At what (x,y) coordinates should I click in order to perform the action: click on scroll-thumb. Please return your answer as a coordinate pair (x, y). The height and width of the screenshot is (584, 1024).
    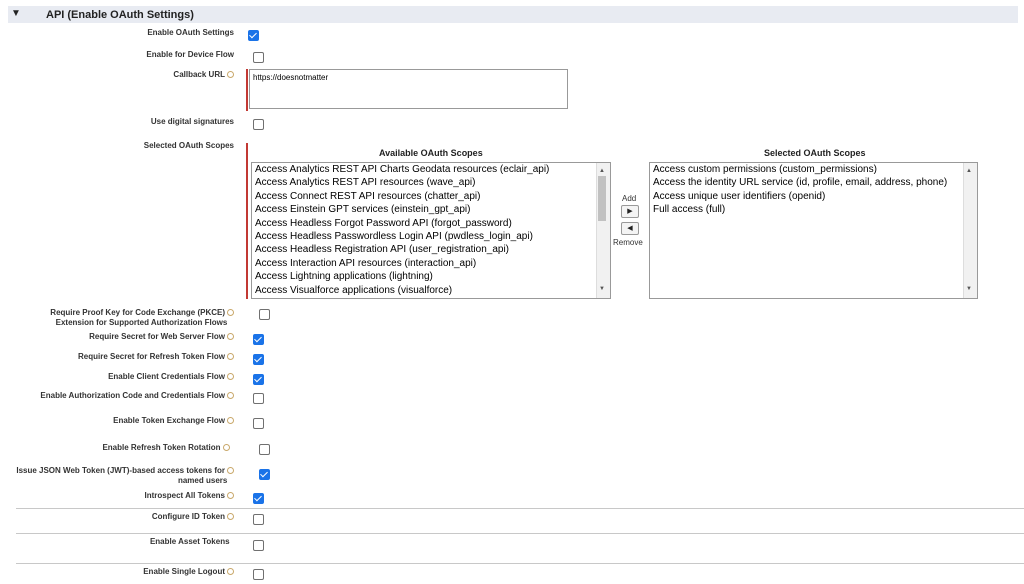
    Looking at the image, I should click on (602, 198).